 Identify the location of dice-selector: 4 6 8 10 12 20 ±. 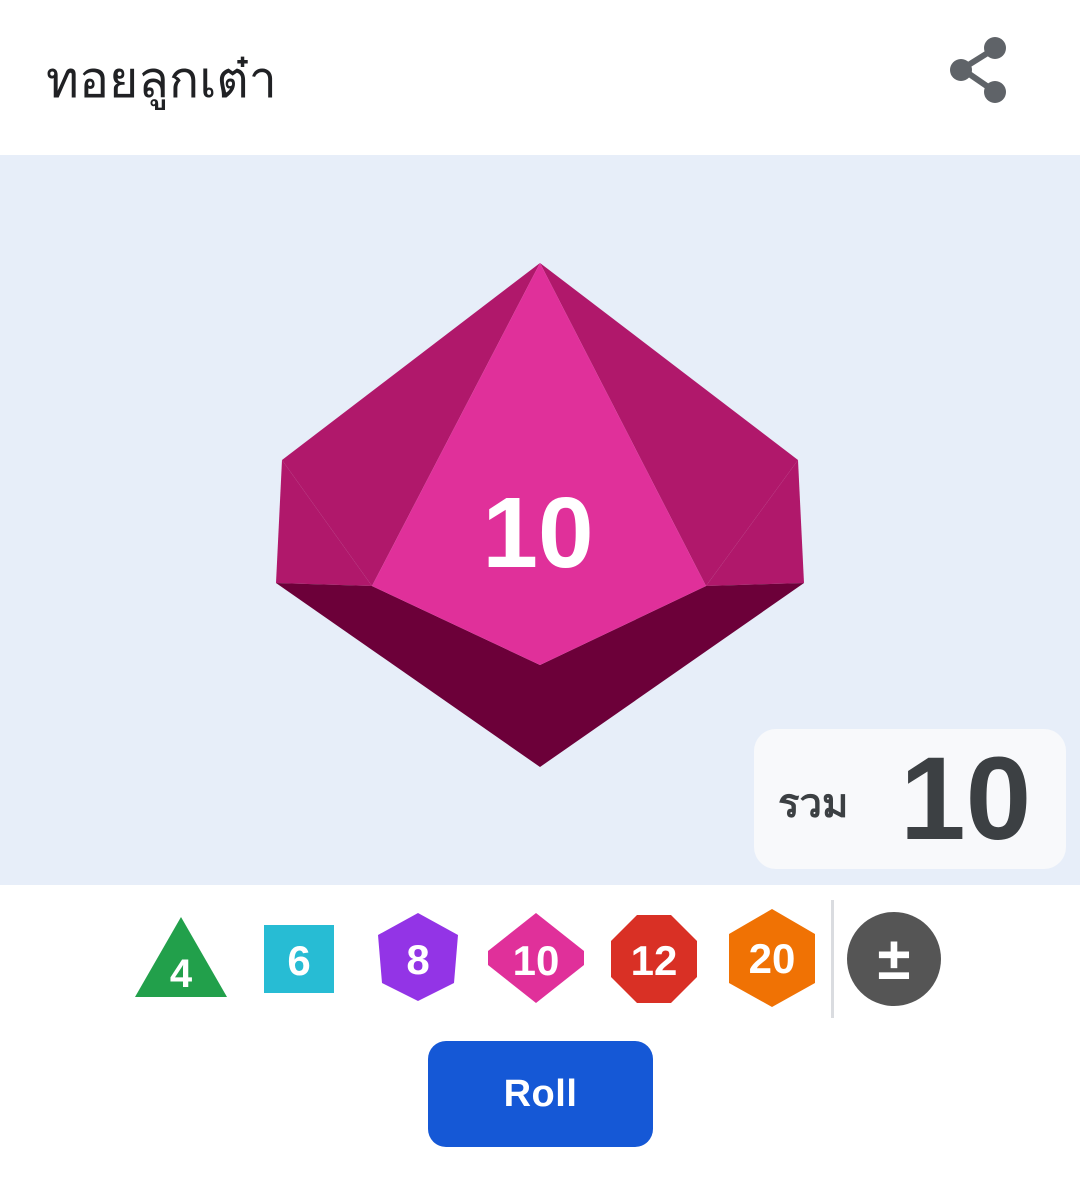
(540, 960).